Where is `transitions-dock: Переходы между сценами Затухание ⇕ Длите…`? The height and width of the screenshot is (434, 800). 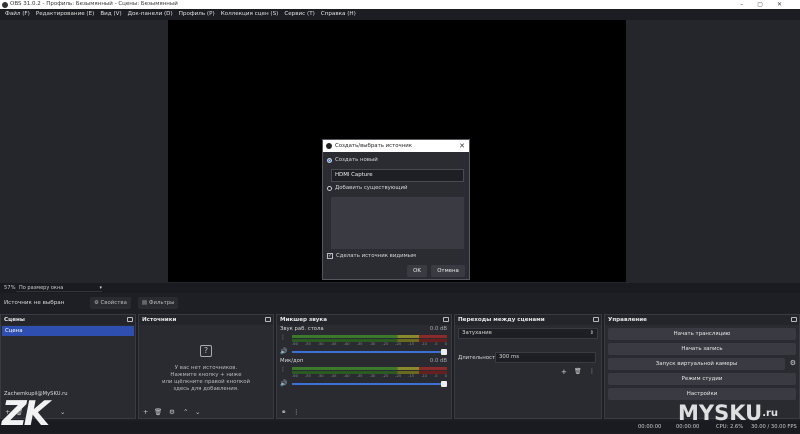 transitions-dock: Переходы между сценами Затухание ⇕ Длите… is located at coordinates (528, 366).